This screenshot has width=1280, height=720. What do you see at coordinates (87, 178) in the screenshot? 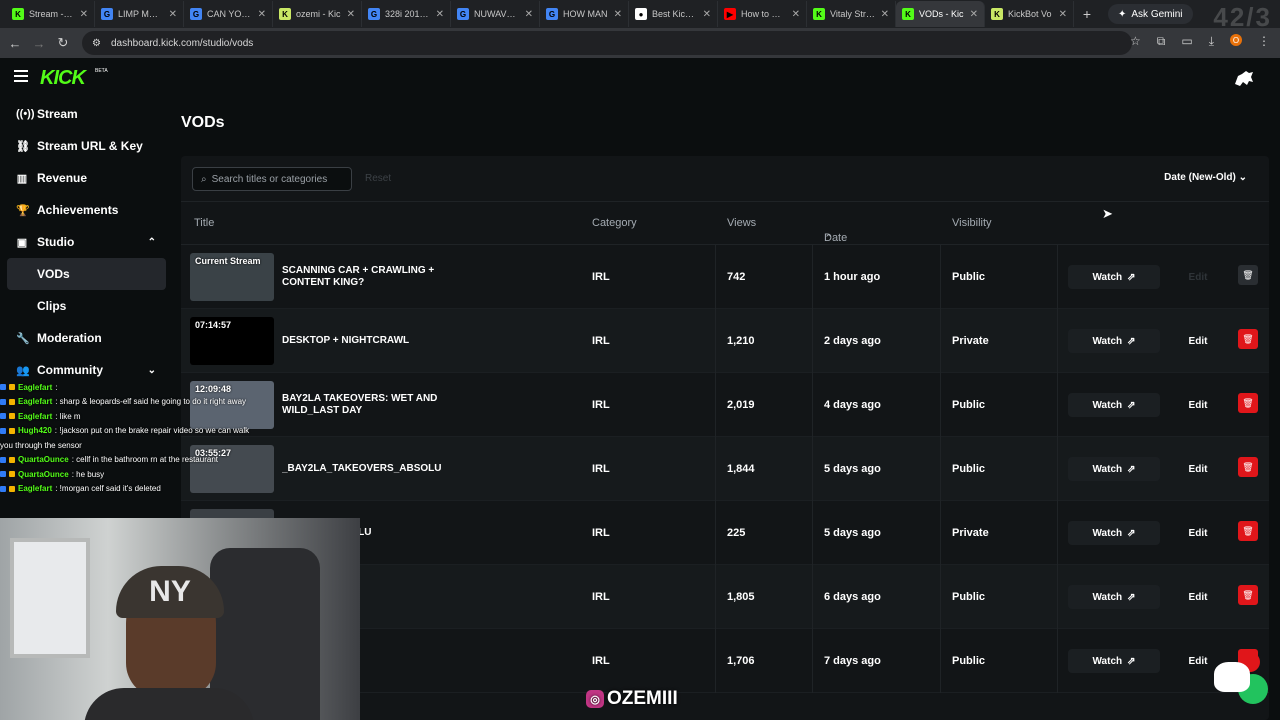
I see `sidebar-item-revenue: ▥ Revenue` at bounding box center [87, 178].